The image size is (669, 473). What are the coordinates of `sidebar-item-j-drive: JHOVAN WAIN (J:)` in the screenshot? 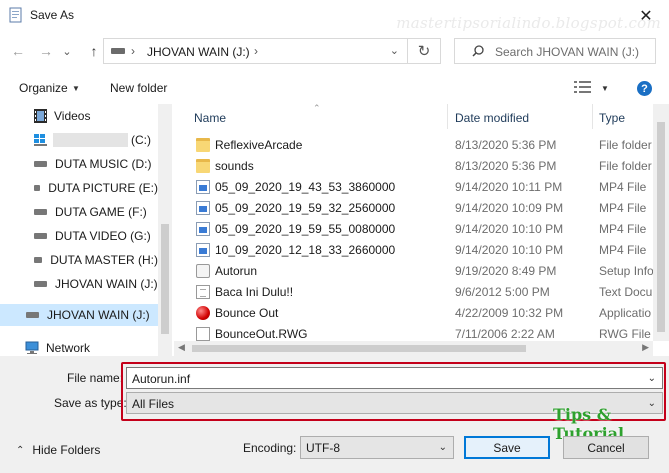 It's located at (79, 284).